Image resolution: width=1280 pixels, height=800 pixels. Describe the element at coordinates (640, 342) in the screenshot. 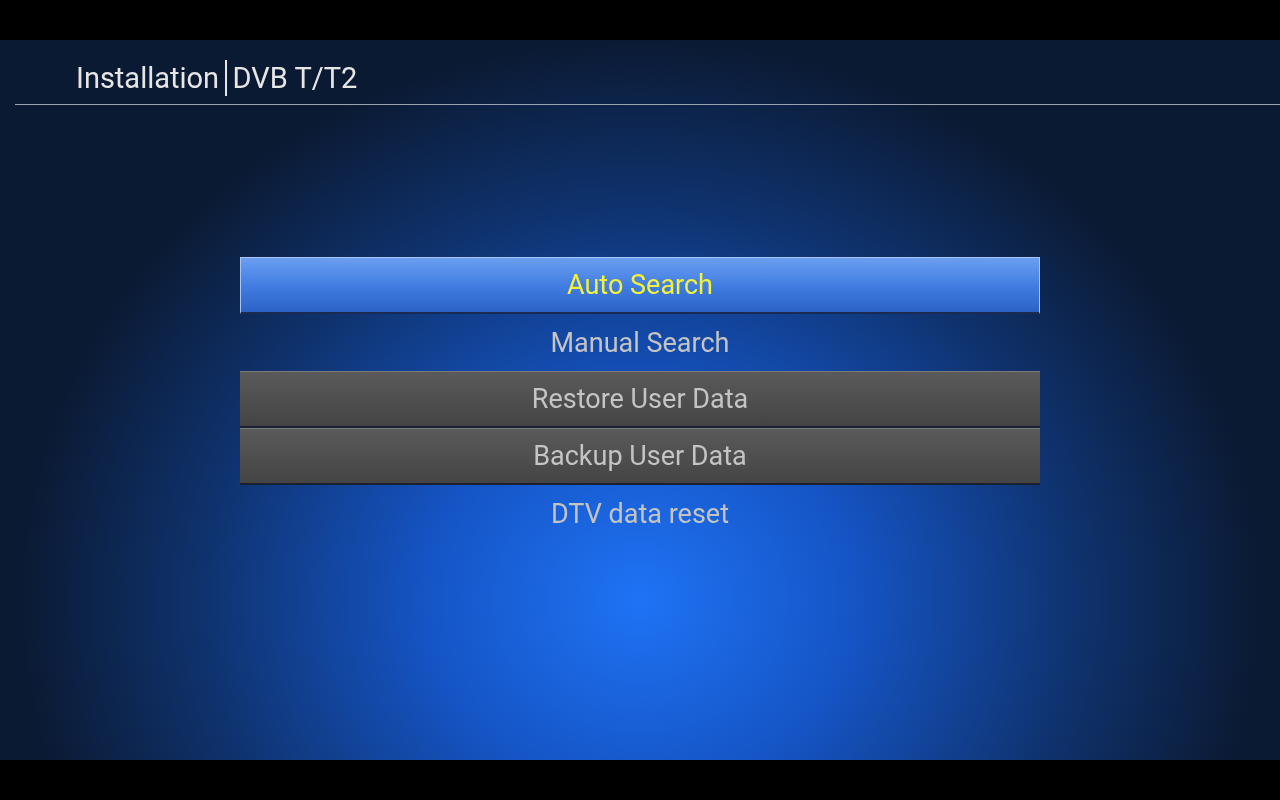

I see `menu-item: Manual Search` at that location.